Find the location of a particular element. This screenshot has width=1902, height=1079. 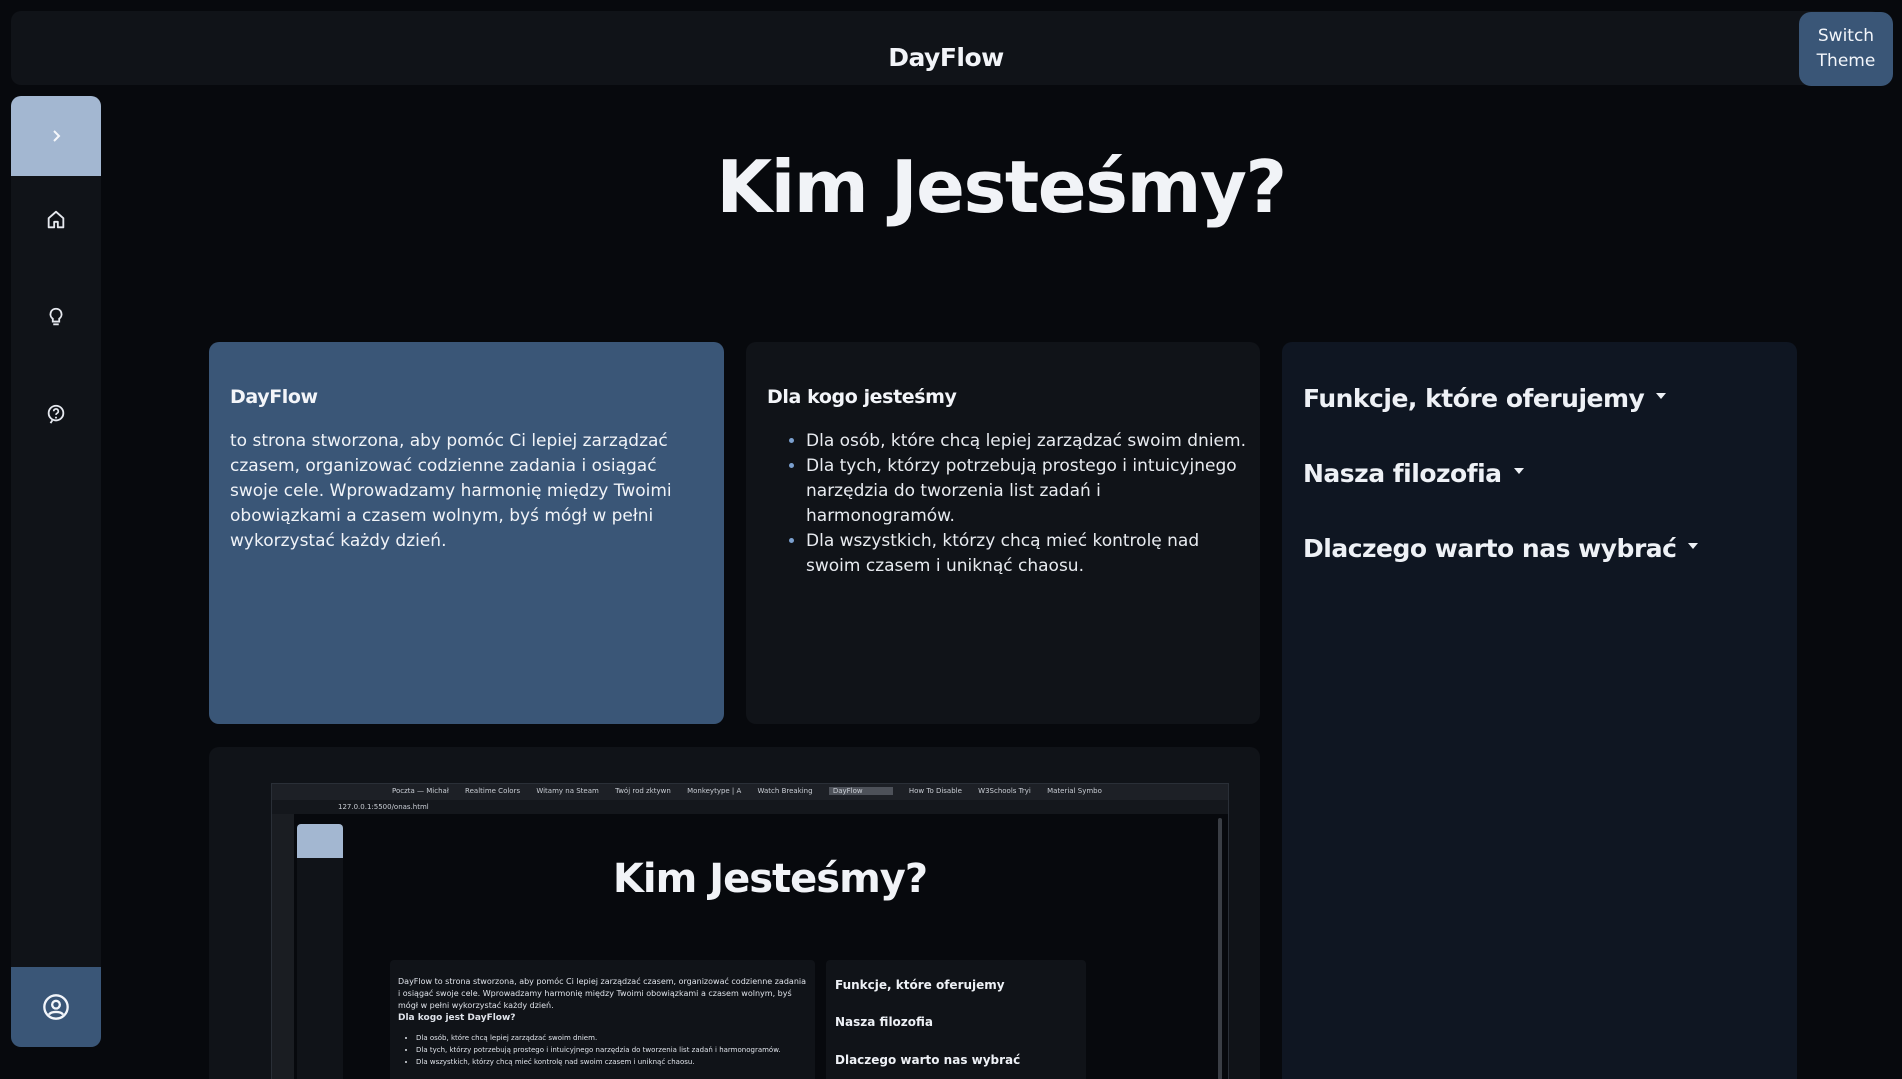

about-heading: DayFlow is located at coordinates (274, 397).